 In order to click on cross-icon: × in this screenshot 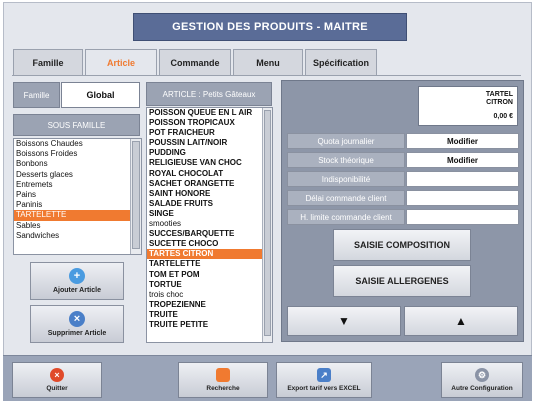, I will do `click(77, 319)`.